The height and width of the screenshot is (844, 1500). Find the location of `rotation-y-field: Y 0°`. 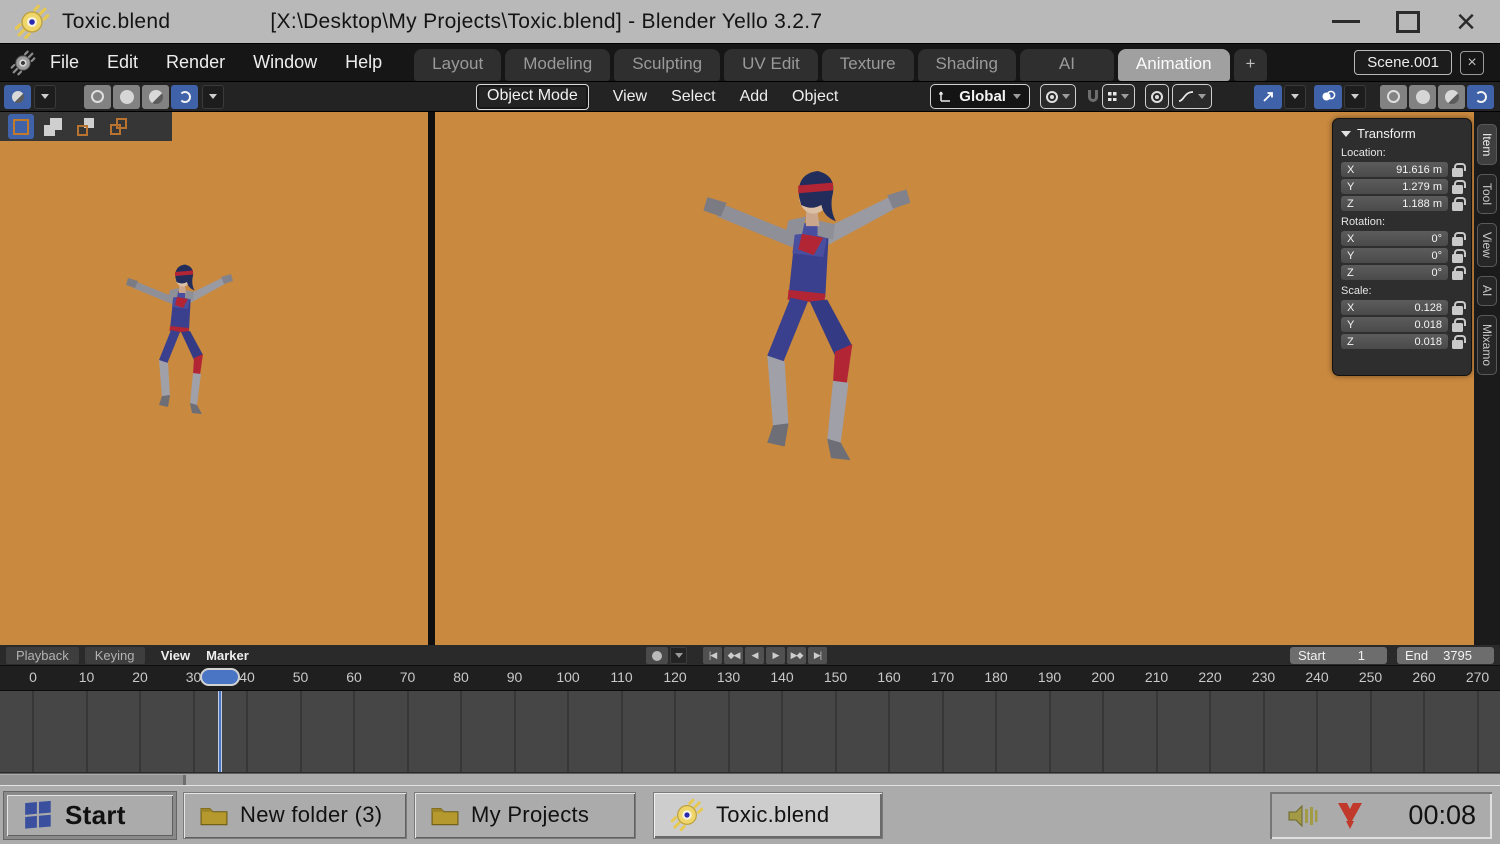

rotation-y-field: Y 0° is located at coordinates (1394, 255).